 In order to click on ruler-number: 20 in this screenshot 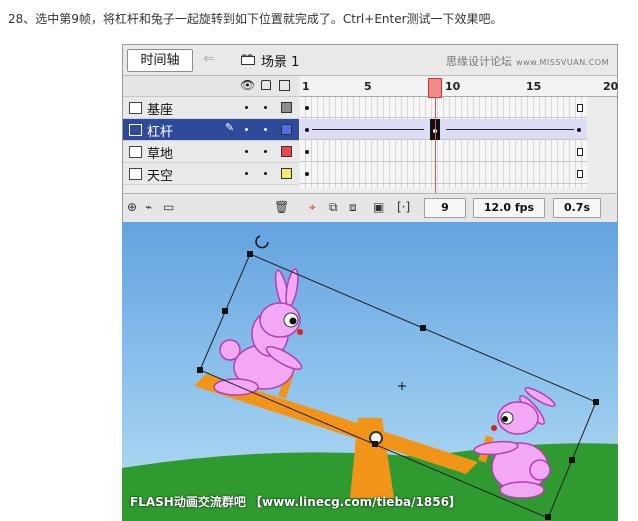, I will do `click(611, 86)`.